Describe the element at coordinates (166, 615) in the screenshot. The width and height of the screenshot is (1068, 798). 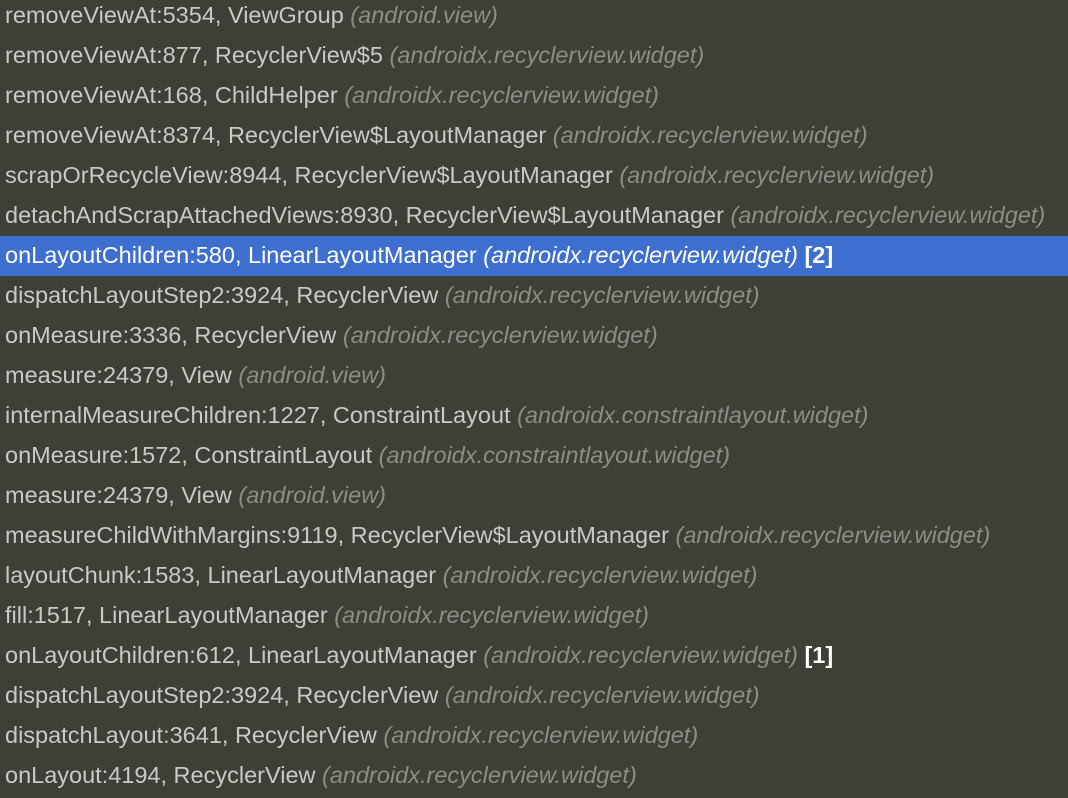
I see `frame-method: fill:1517, LinearLayoutManager` at that location.